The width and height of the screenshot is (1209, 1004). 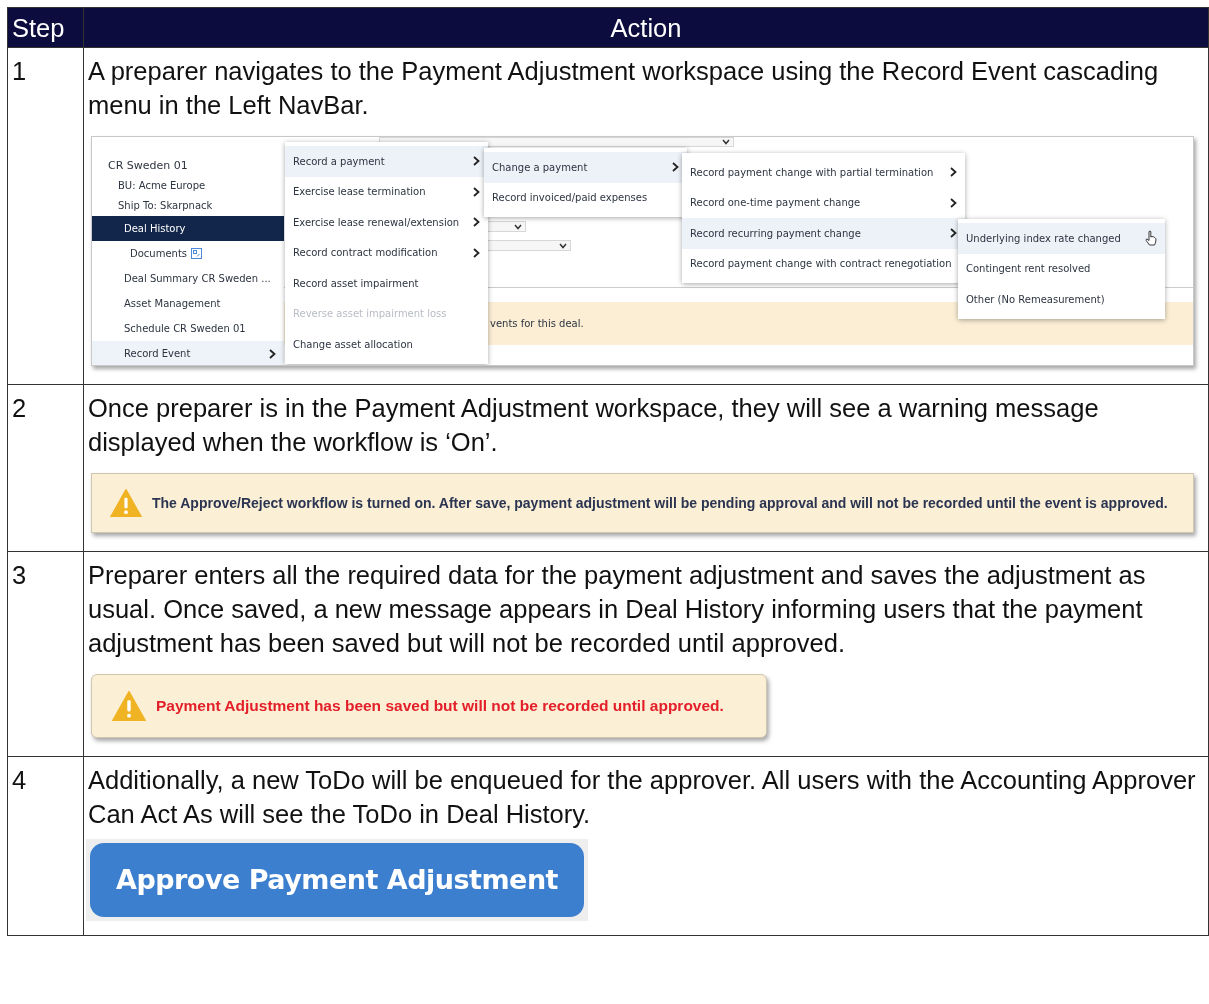 I want to click on menu-item: Contingent rent resolved, so click(x=1061, y=268).